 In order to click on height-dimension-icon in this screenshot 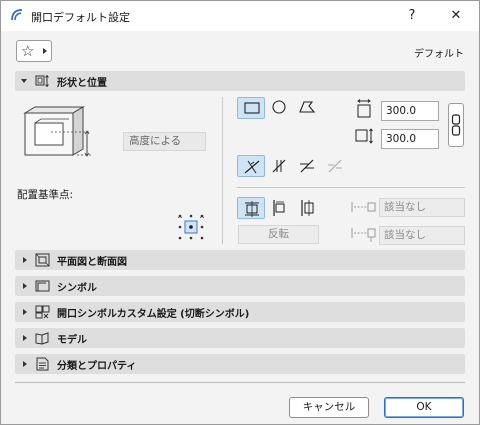, I will do `click(364, 136)`.